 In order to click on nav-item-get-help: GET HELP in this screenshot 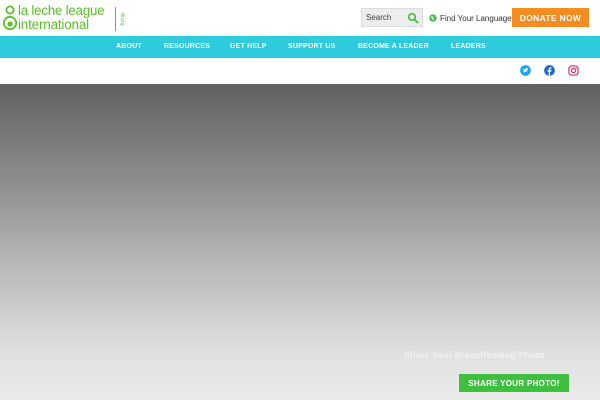, I will do `click(248, 47)`.